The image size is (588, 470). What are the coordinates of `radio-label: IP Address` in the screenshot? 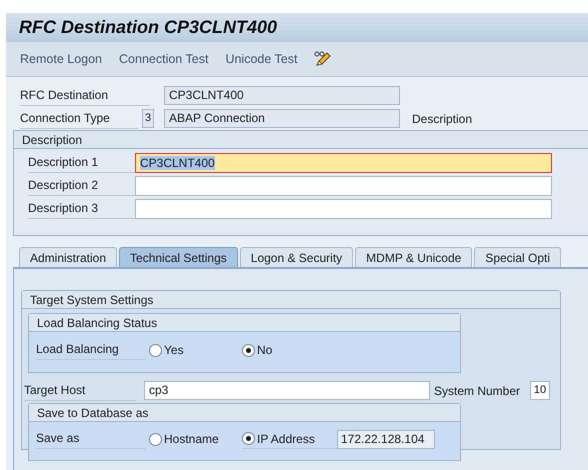 It's located at (286, 439).